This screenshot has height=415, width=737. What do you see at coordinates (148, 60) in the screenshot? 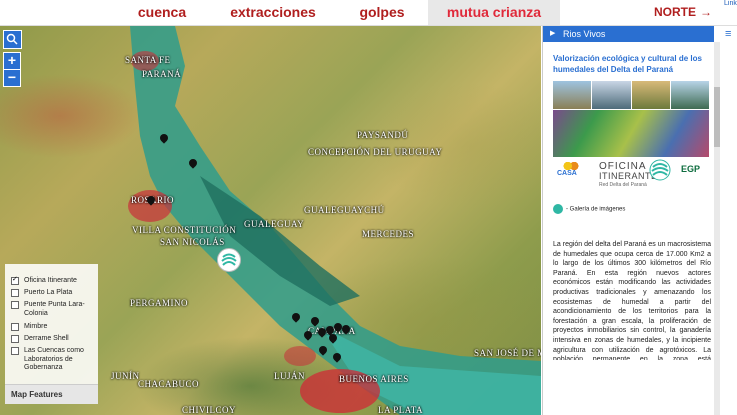
I see `map-label: SANTA FE` at bounding box center [148, 60].